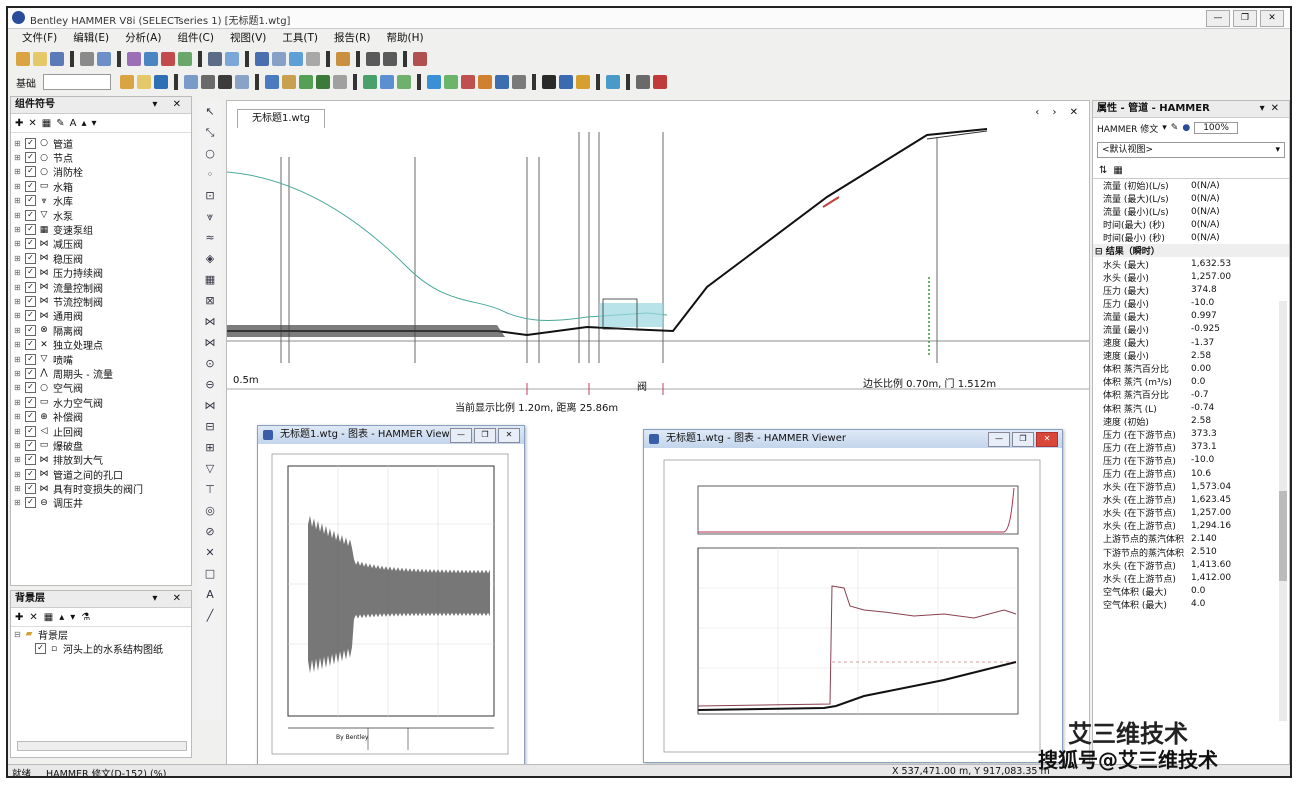 This screenshot has height=786, width=1300. Describe the element at coordinates (101, 402) in the screenshot. I see `element-tree-item: ⊞ ✓ ▭ 水力空气阀` at that location.